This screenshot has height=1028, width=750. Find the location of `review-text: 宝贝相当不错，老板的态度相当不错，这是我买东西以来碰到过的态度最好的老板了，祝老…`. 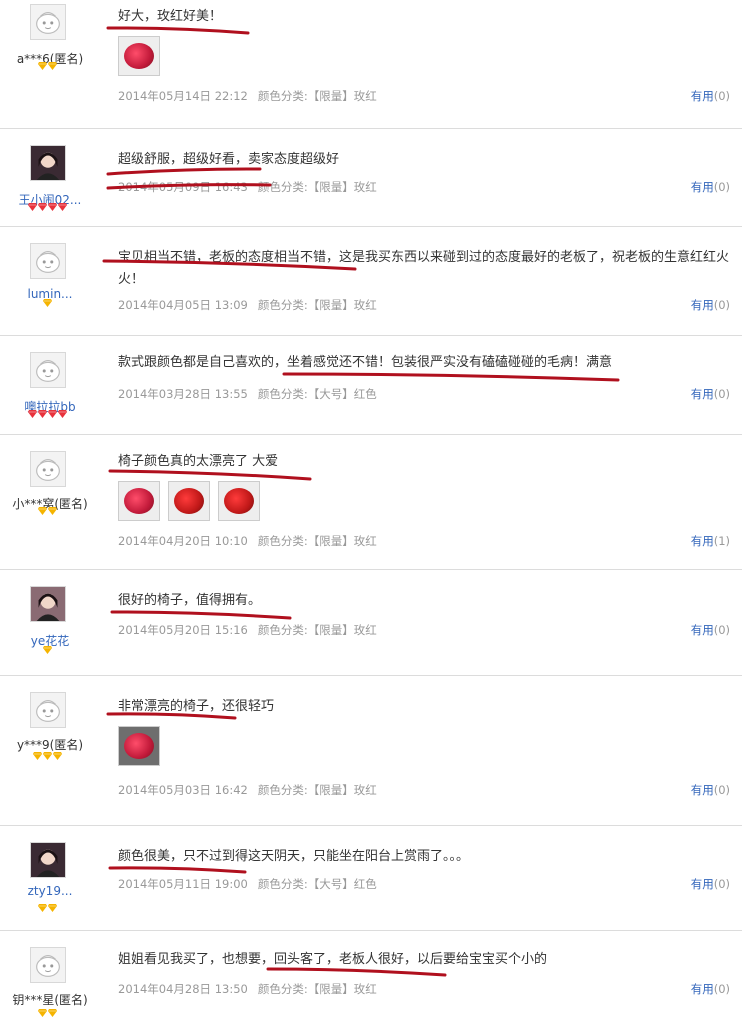

review-text: 宝贝相当不错，老板的态度相当不错，这是我买东西以来碰到过的态度最好的老板了，祝老… is located at coordinates (424, 268).